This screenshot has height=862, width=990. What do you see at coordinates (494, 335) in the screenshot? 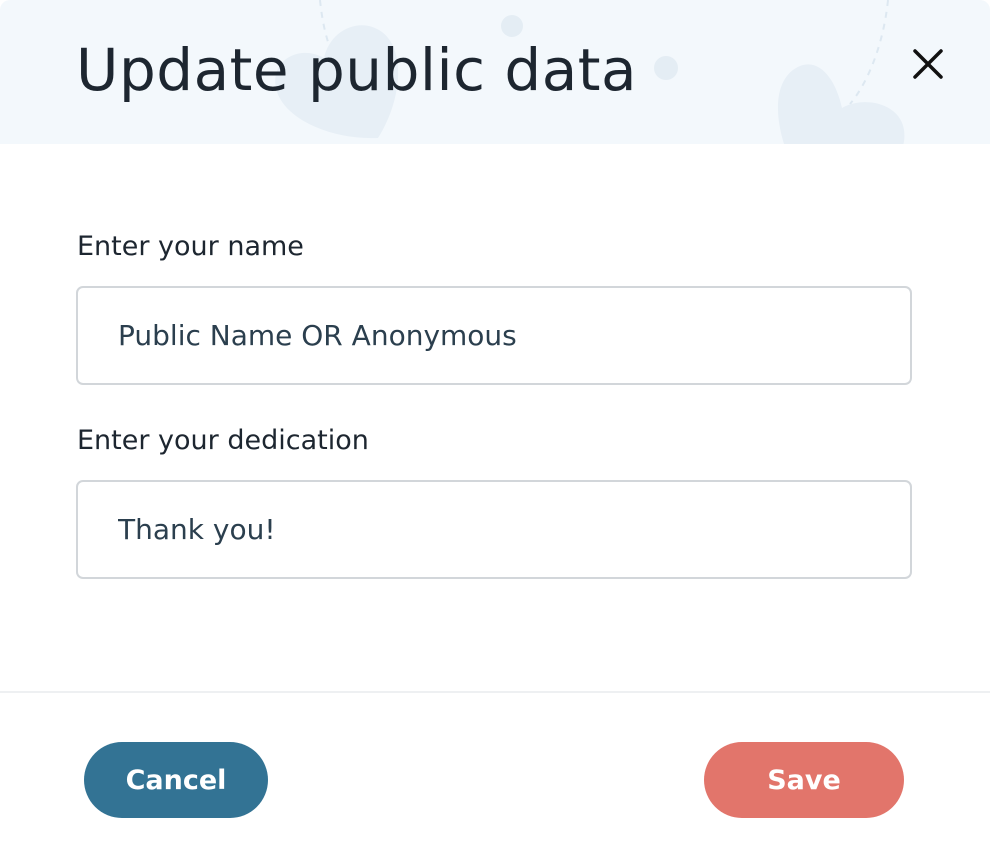
I see `name-input` at bounding box center [494, 335].